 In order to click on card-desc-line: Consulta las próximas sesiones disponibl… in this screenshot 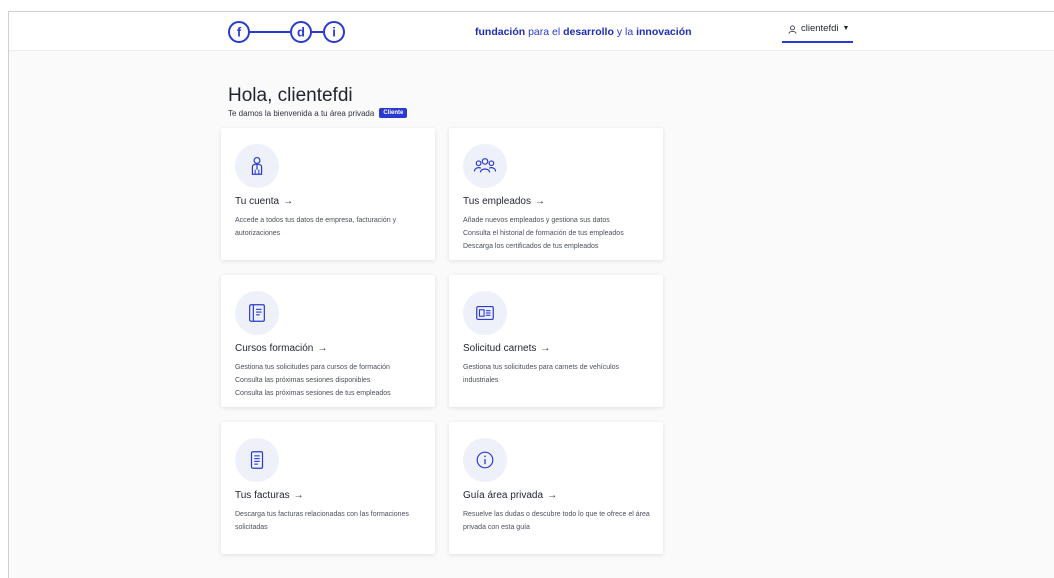, I will do `click(303, 380)`.